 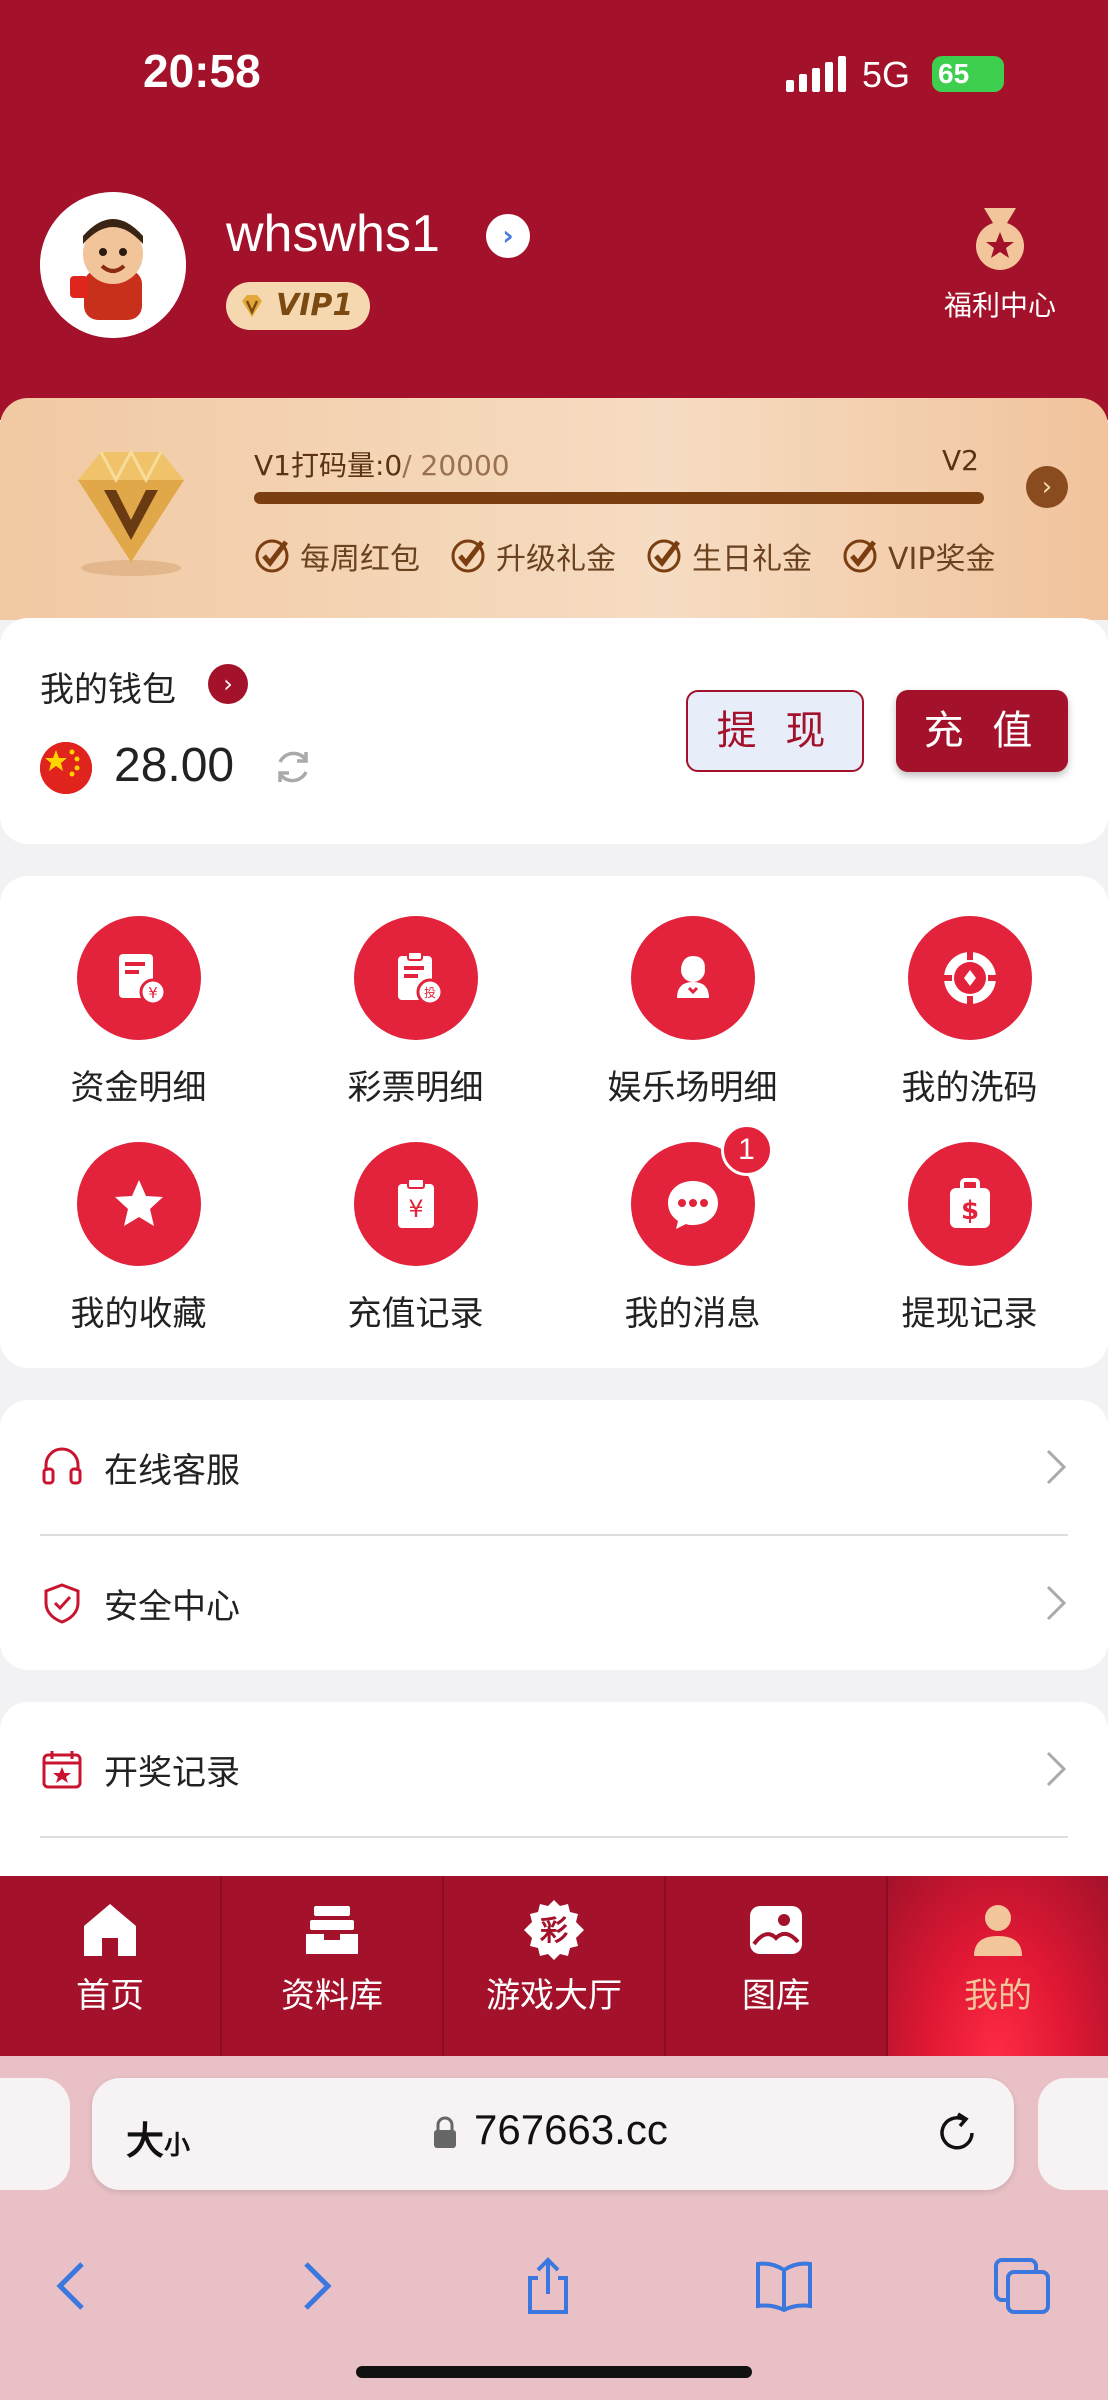 What do you see at coordinates (508, 236) in the screenshot?
I see `profile-arrow-icon: ›` at bounding box center [508, 236].